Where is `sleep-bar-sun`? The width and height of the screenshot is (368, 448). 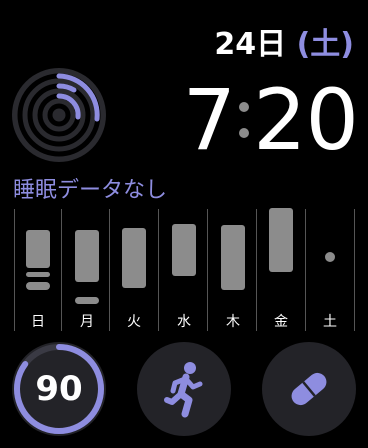
sleep-bar-sun is located at coordinates (38, 249).